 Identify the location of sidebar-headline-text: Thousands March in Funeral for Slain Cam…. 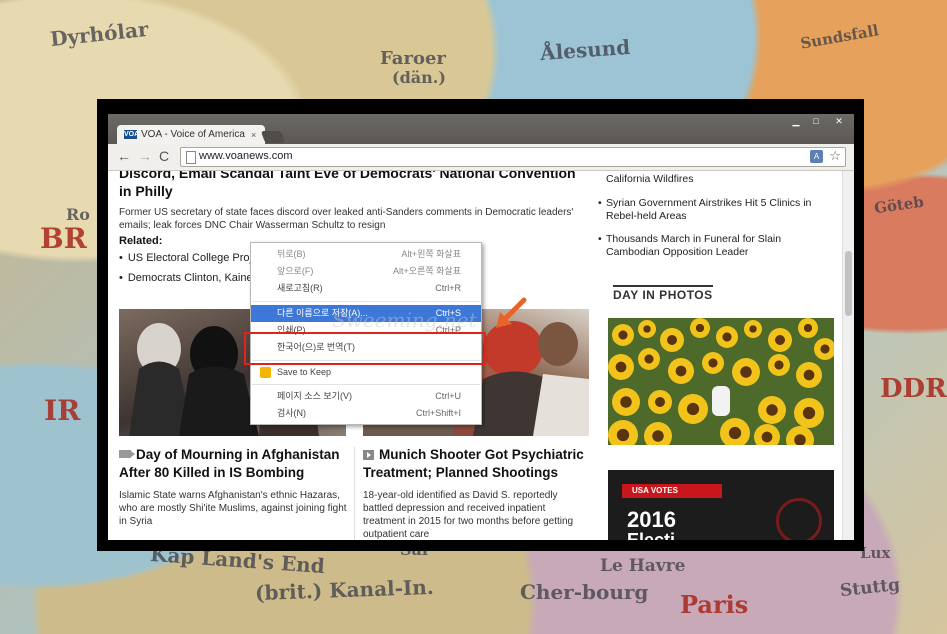
(694, 245).